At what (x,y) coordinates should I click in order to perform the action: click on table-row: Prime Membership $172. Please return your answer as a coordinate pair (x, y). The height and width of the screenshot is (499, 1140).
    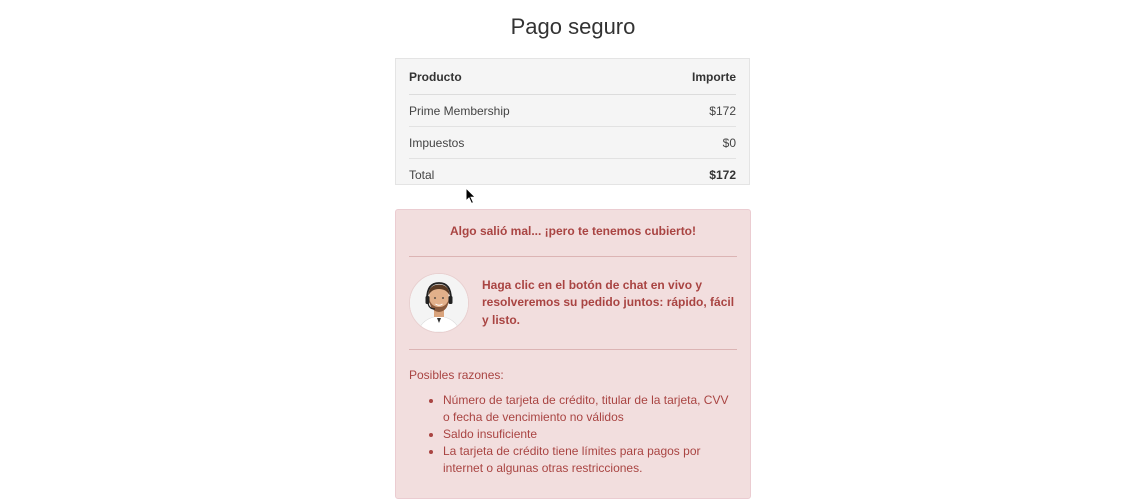
    Looking at the image, I should click on (572, 111).